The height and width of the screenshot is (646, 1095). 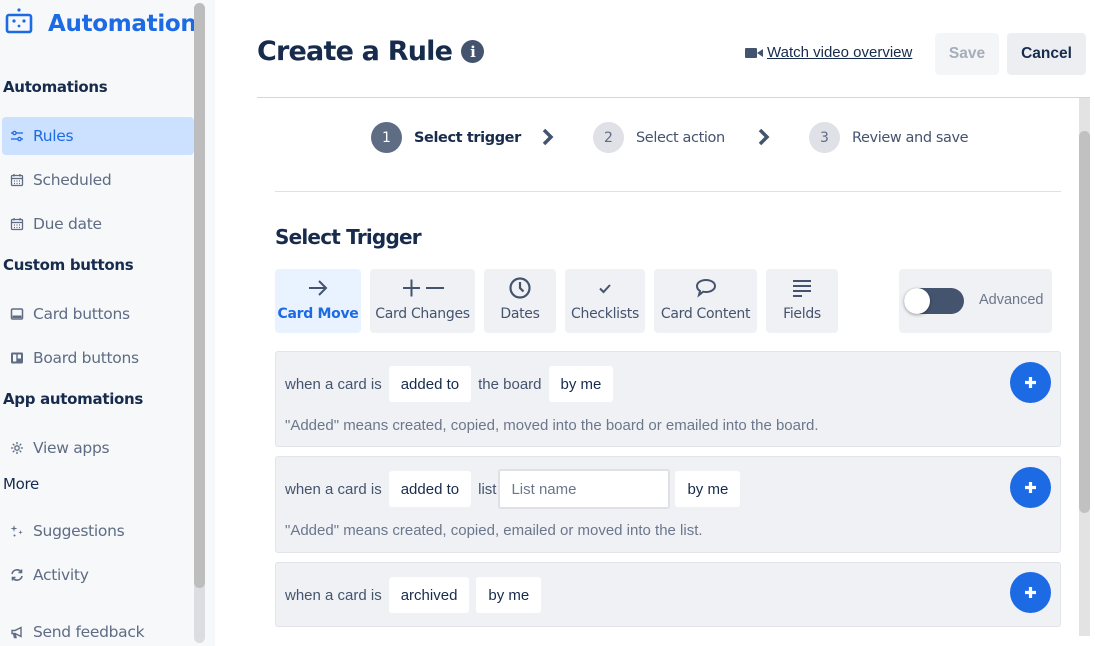 What do you see at coordinates (802, 314) in the screenshot?
I see `tab-label: Fields` at bounding box center [802, 314].